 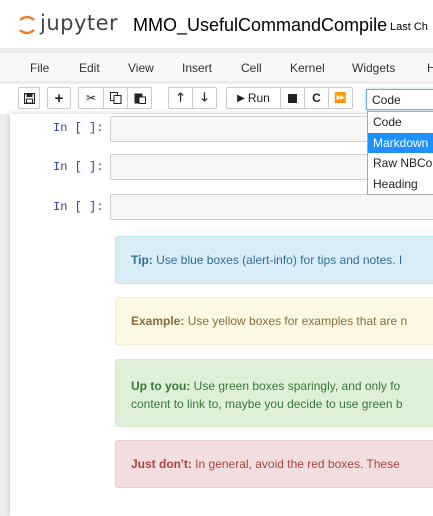 I want to click on menu-edit: Edit, so click(x=89, y=68).